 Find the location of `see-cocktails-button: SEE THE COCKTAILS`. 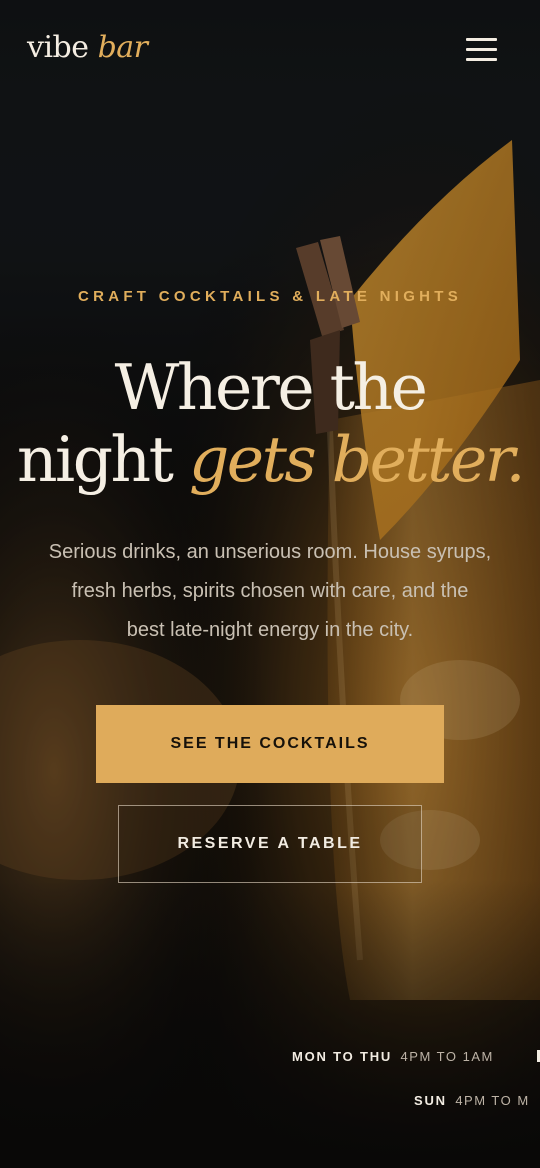

see-cocktails-button: SEE THE COCKTAILS is located at coordinates (270, 744).